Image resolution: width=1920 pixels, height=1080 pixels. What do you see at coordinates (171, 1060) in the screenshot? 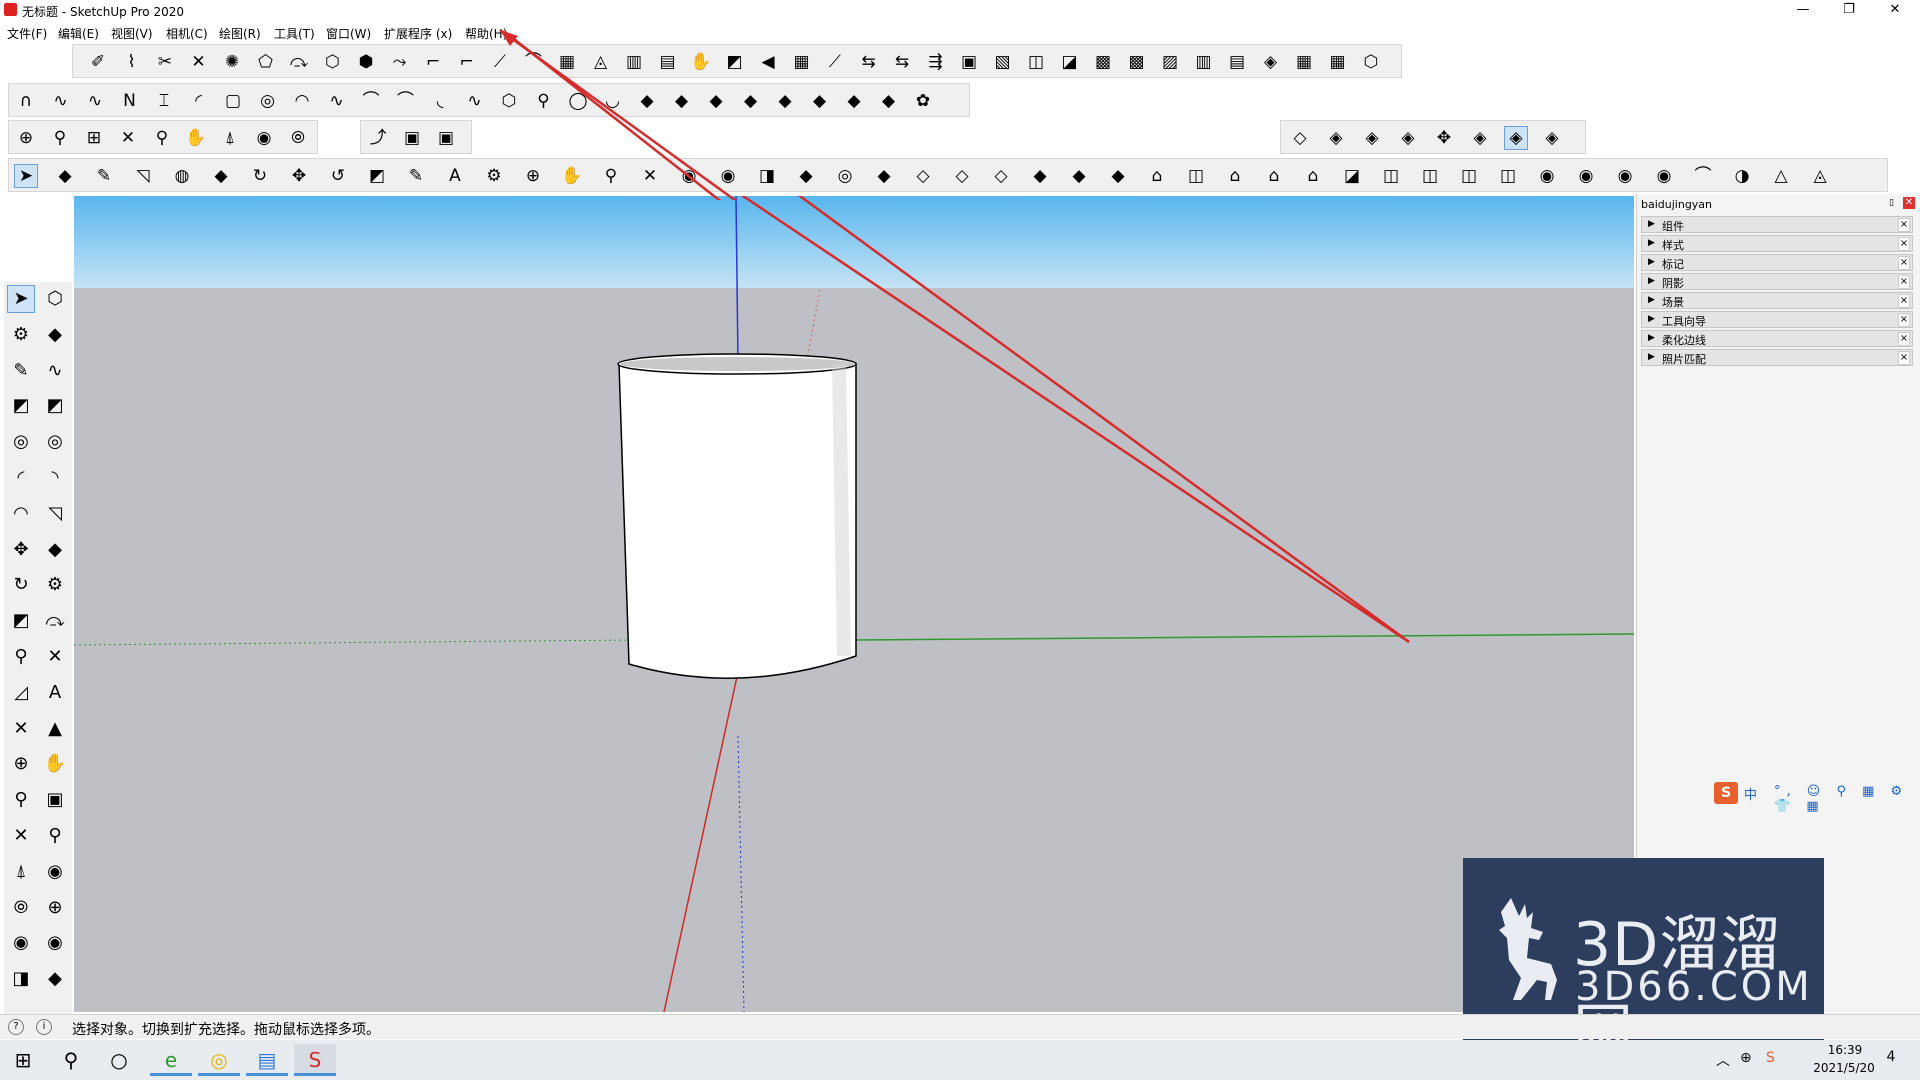
I see `taskbar-app-browser-360: e` at bounding box center [171, 1060].